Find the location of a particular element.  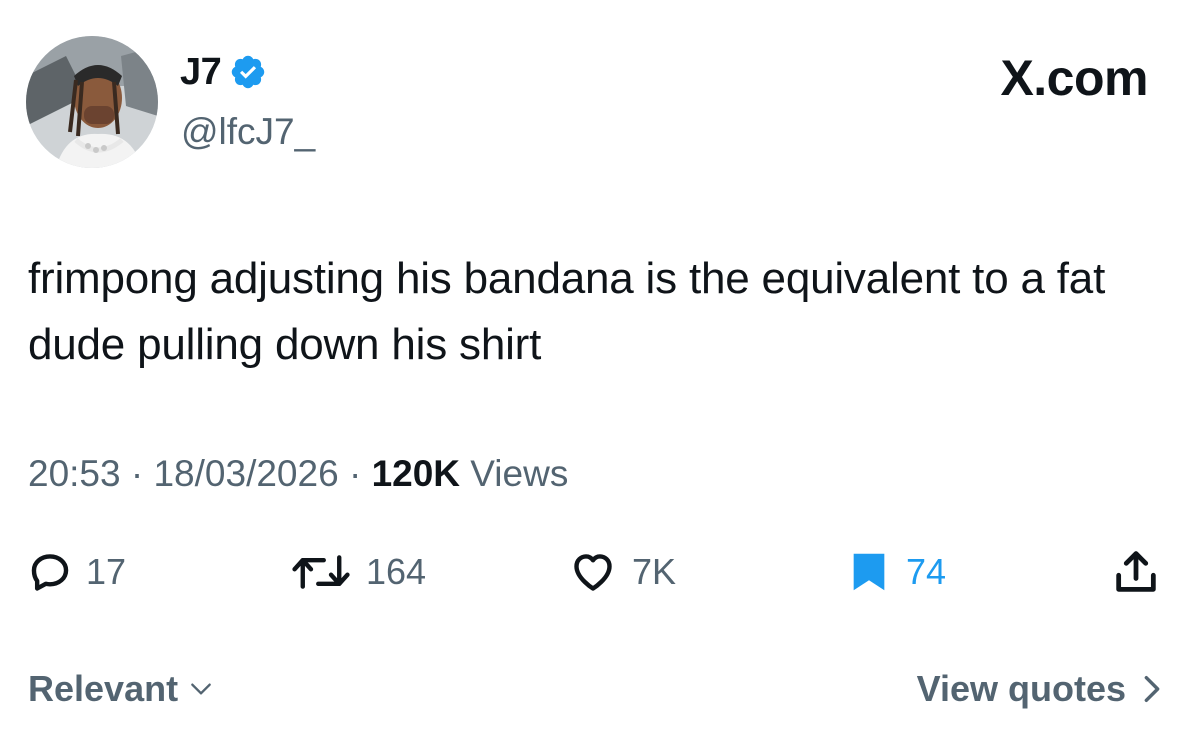

share-icon is located at coordinates (1136, 571).